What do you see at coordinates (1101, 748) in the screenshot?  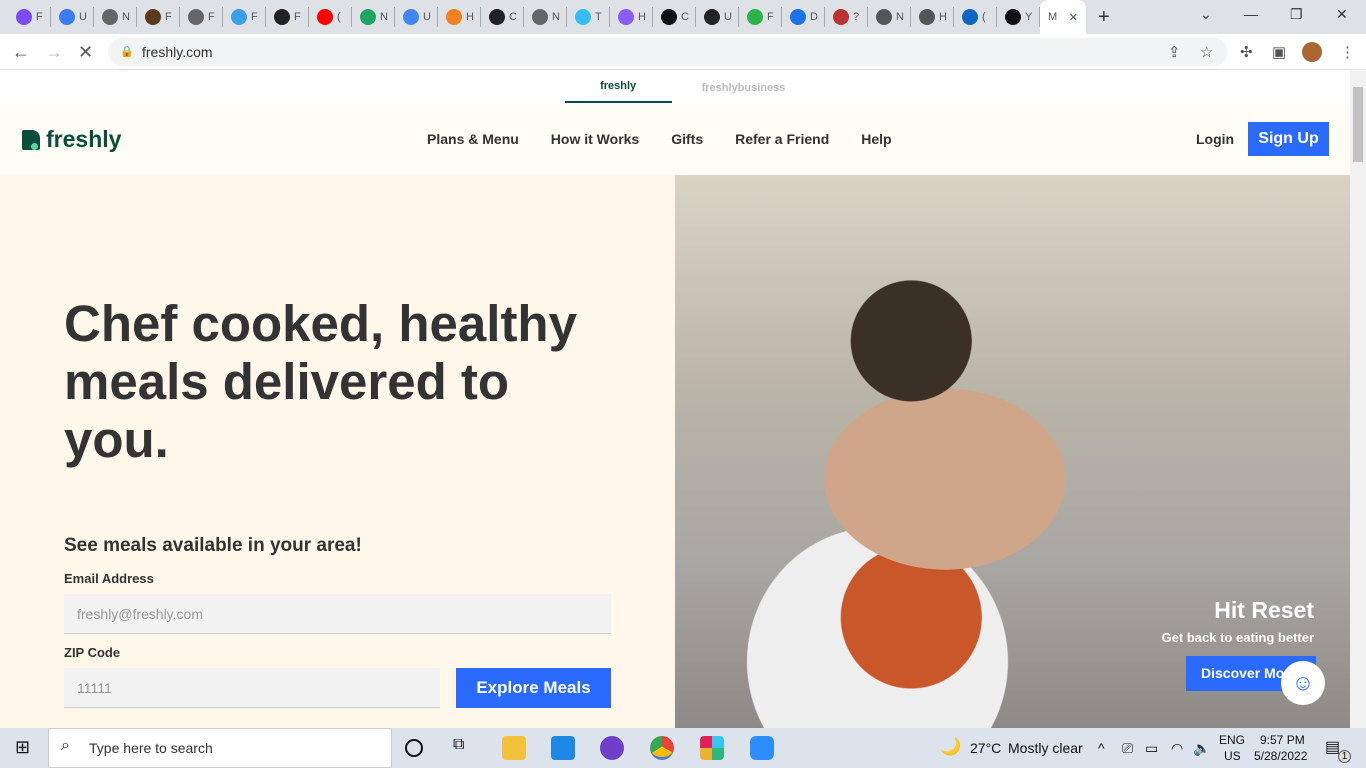 I see `tray-chevron-icon: ^` at bounding box center [1101, 748].